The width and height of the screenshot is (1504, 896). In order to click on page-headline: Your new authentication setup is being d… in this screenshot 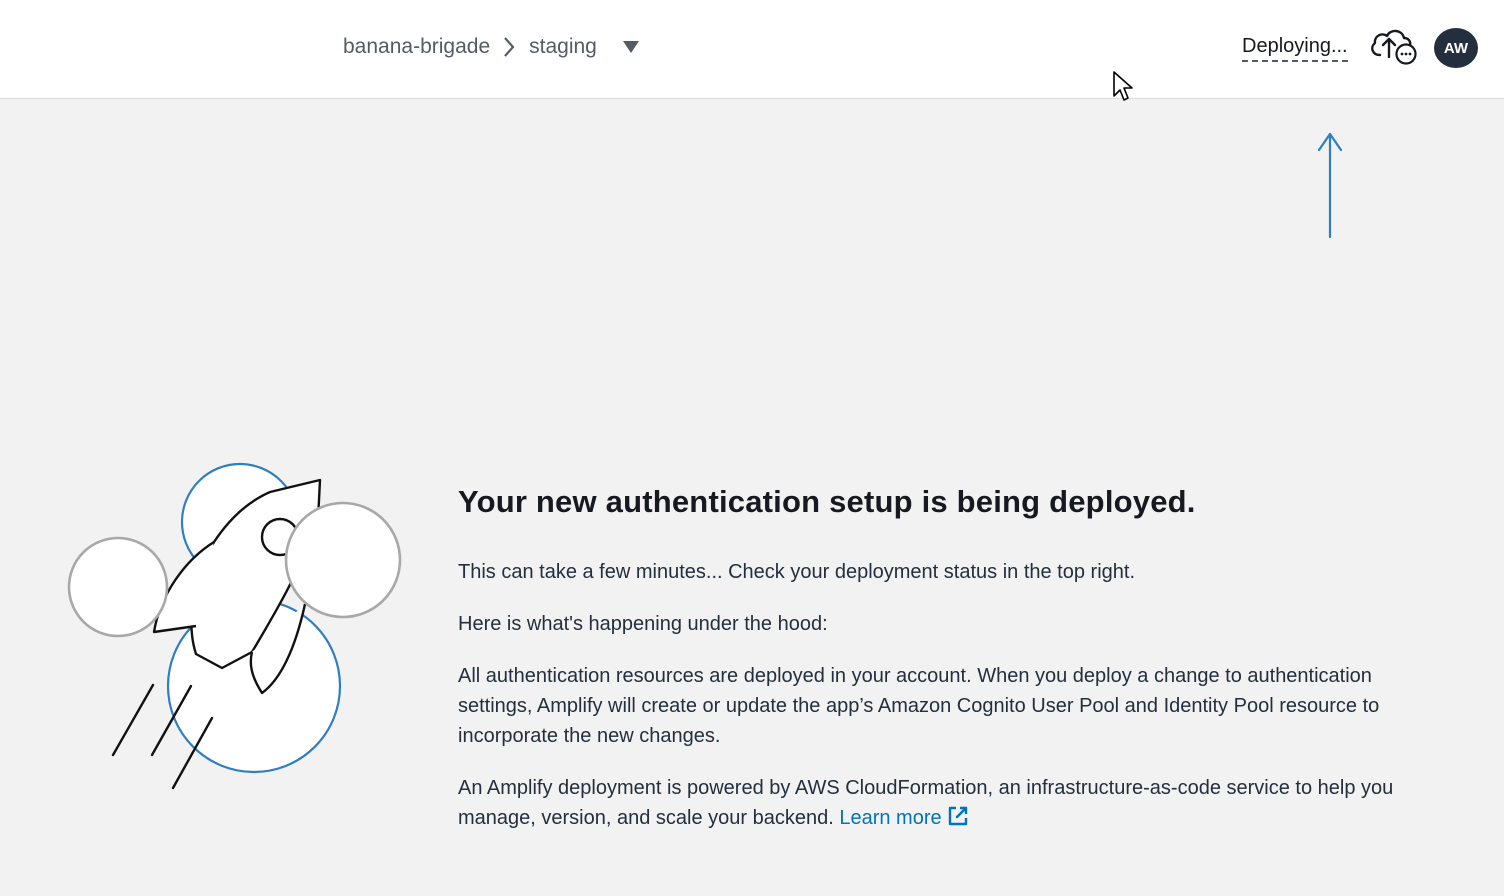, I will do `click(827, 501)`.